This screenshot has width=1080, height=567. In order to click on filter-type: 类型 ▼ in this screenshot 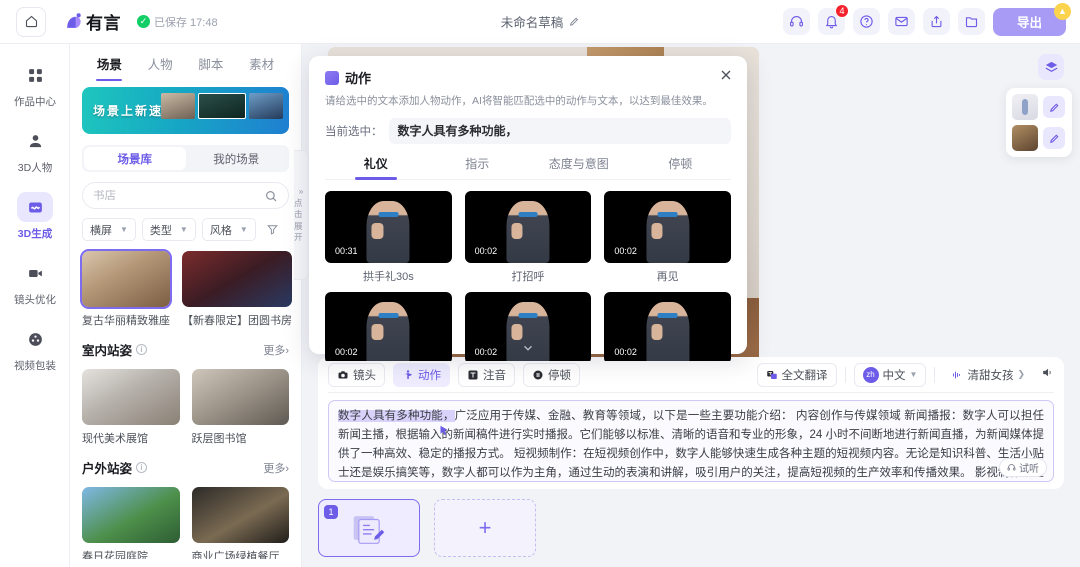, I will do `click(168, 229)`.